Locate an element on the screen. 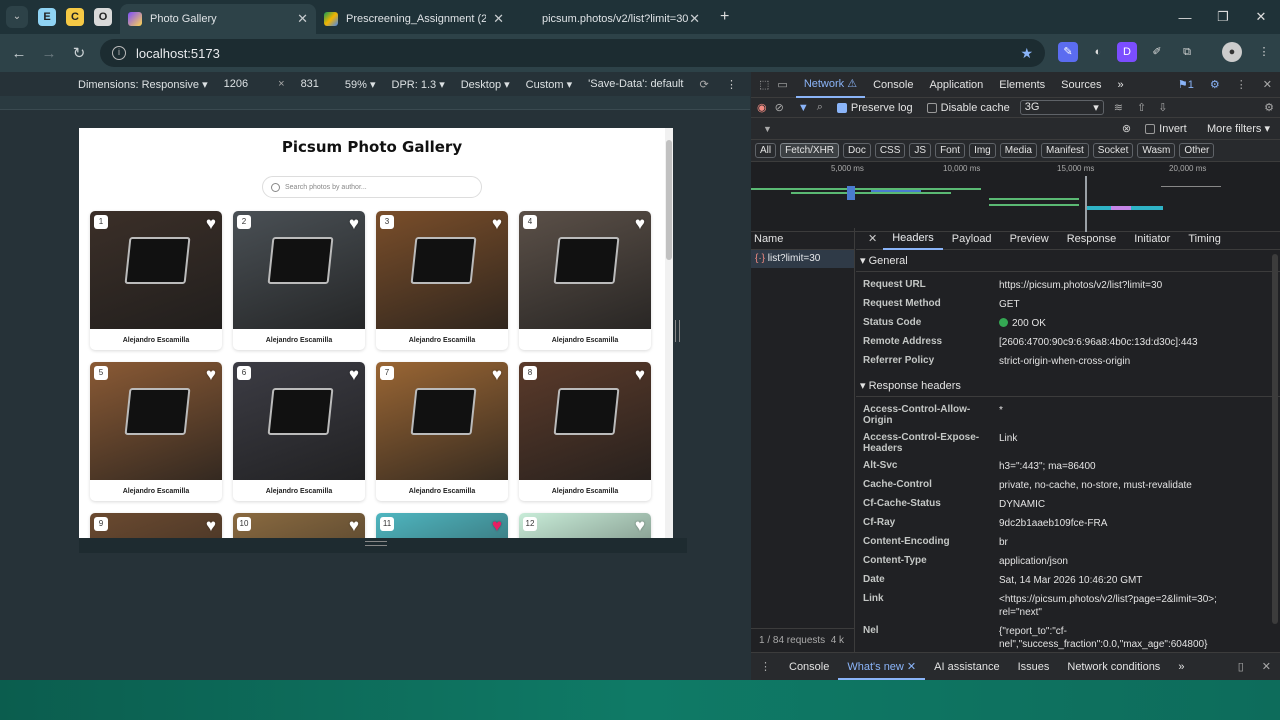 The height and width of the screenshot is (720, 1280). photo-card: 3 ♥ Alejandro Escamilla is located at coordinates (442, 280).